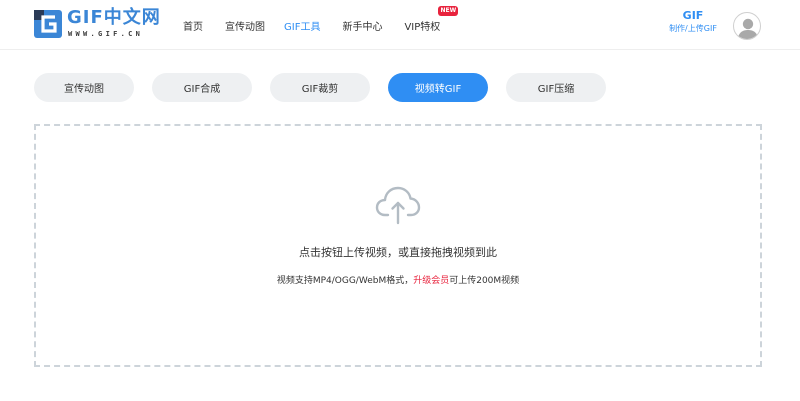  Describe the element at coordinates (245, 25) in the screenshot. I see `nav-promo-gifs: 宣传动图` at that location.